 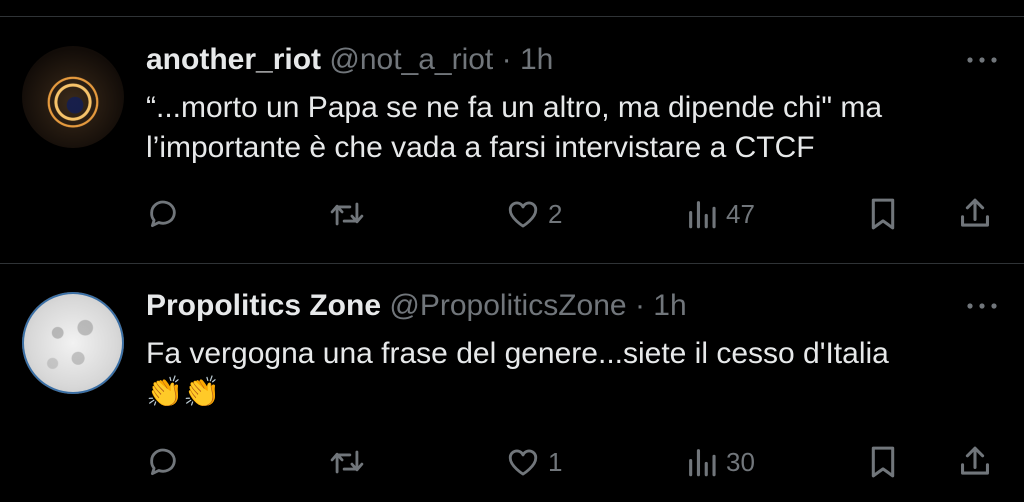 I want to click on clapping-hands-emoji: 👏👏, so click(x=183, y=392).